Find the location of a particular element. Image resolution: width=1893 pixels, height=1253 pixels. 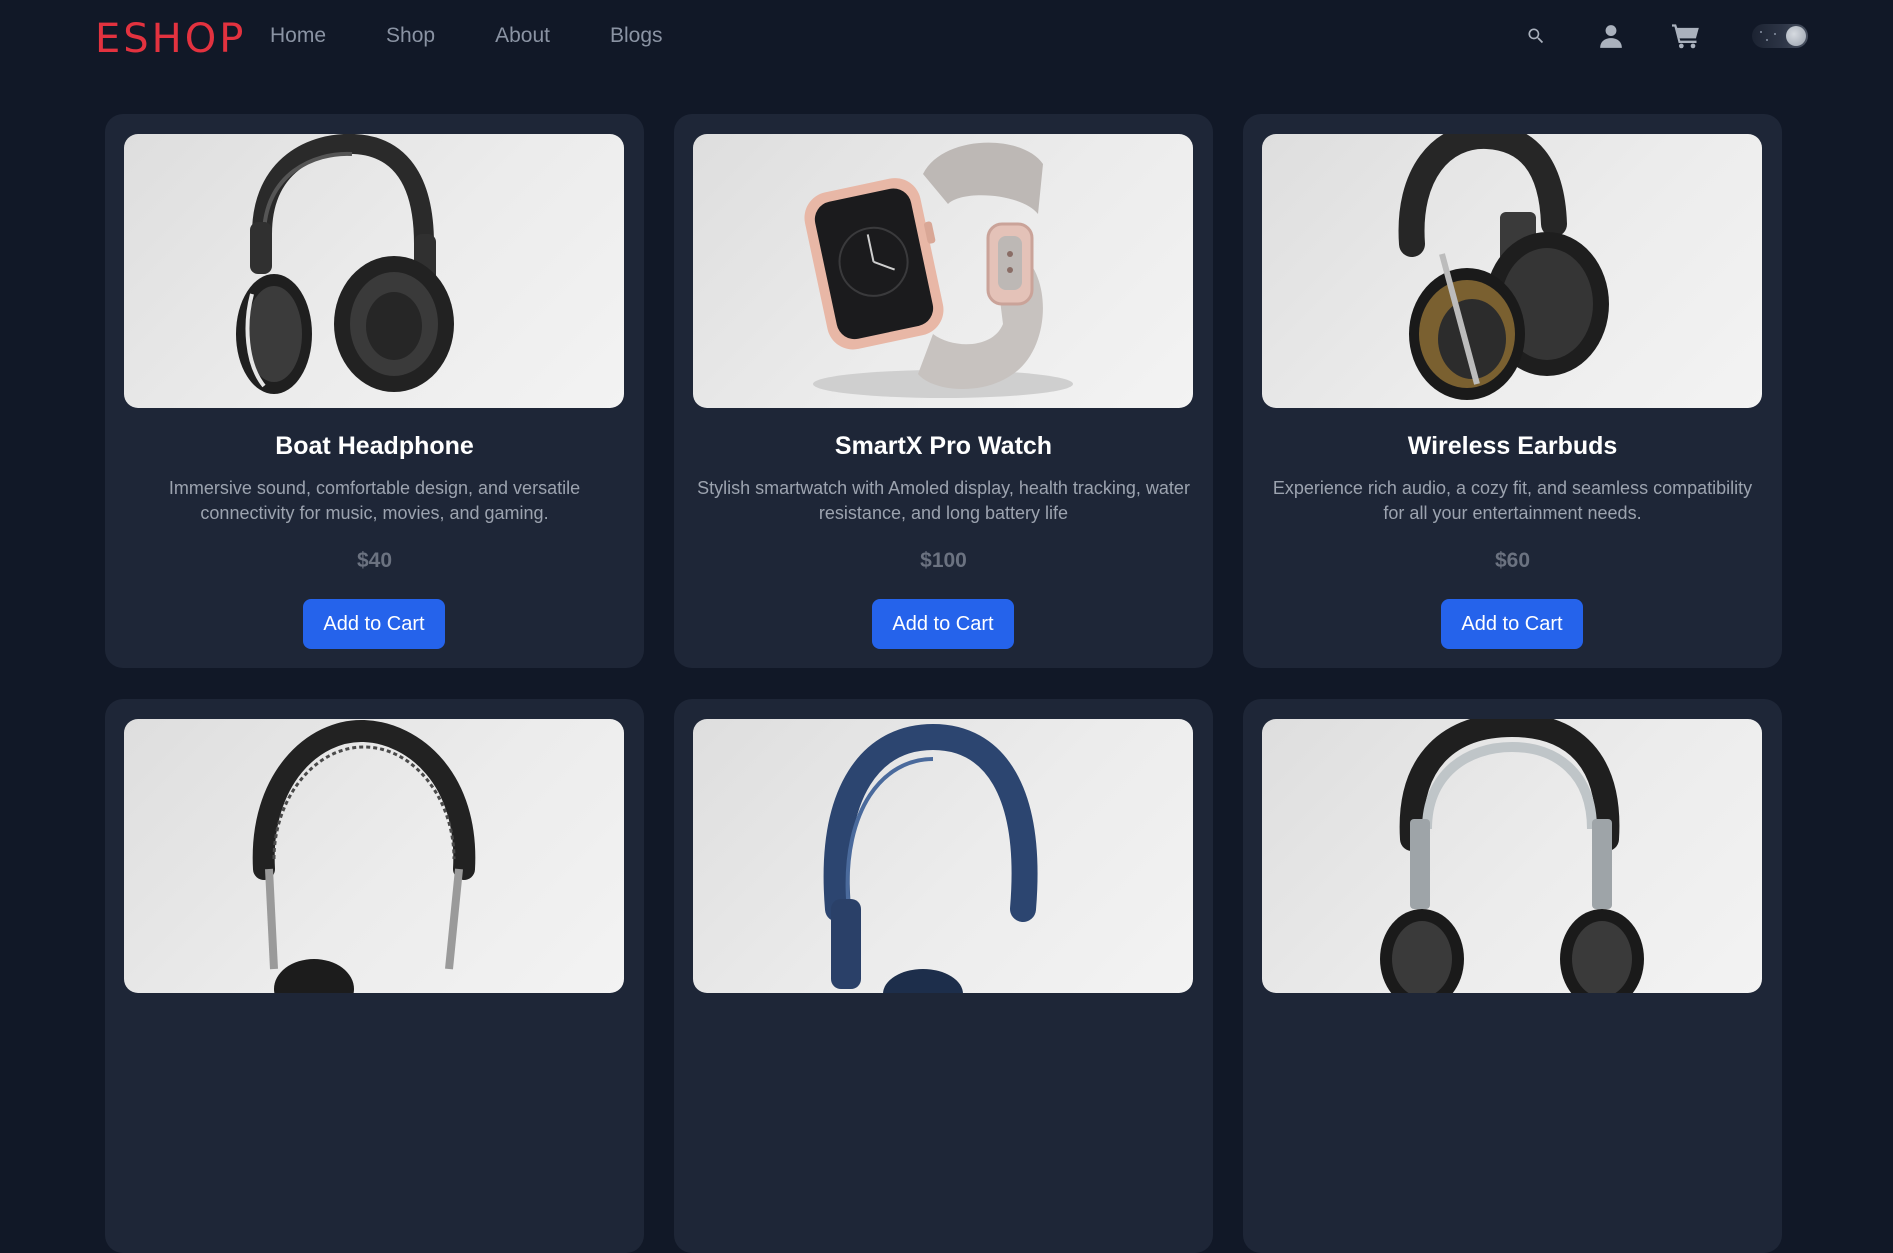

product-title: Wireless Earbuds is located at coordinates (1512, 446).